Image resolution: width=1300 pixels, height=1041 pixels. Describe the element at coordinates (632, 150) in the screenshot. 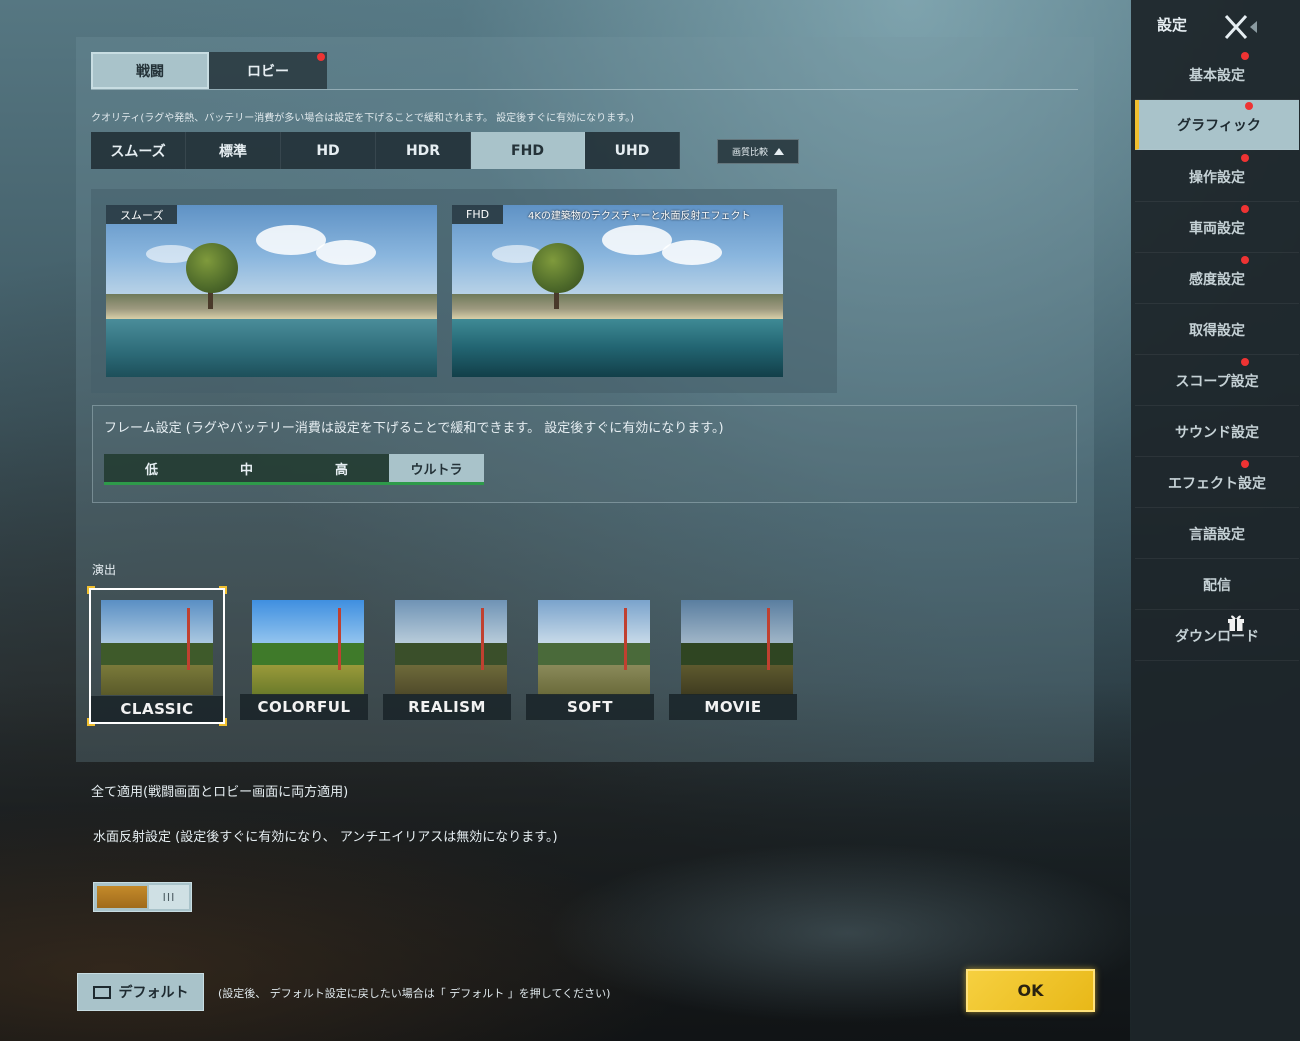

I see `quality-option-uhd: UHD` at that location.